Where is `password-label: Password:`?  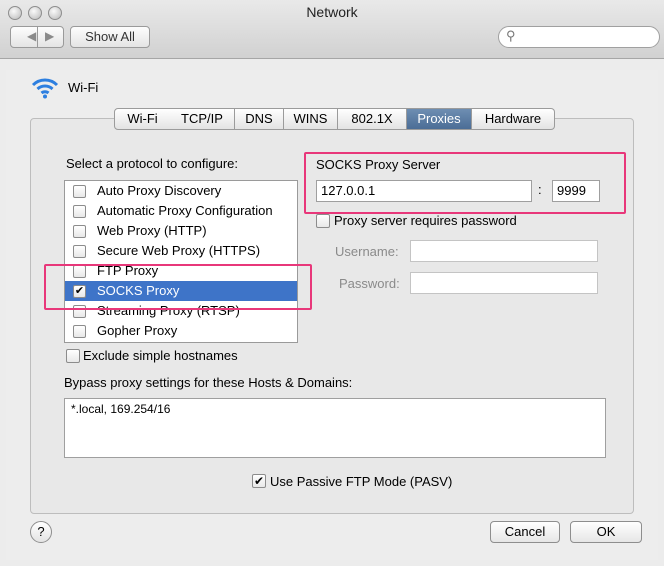
password-label: Password: is located at coordinates (369, 283).